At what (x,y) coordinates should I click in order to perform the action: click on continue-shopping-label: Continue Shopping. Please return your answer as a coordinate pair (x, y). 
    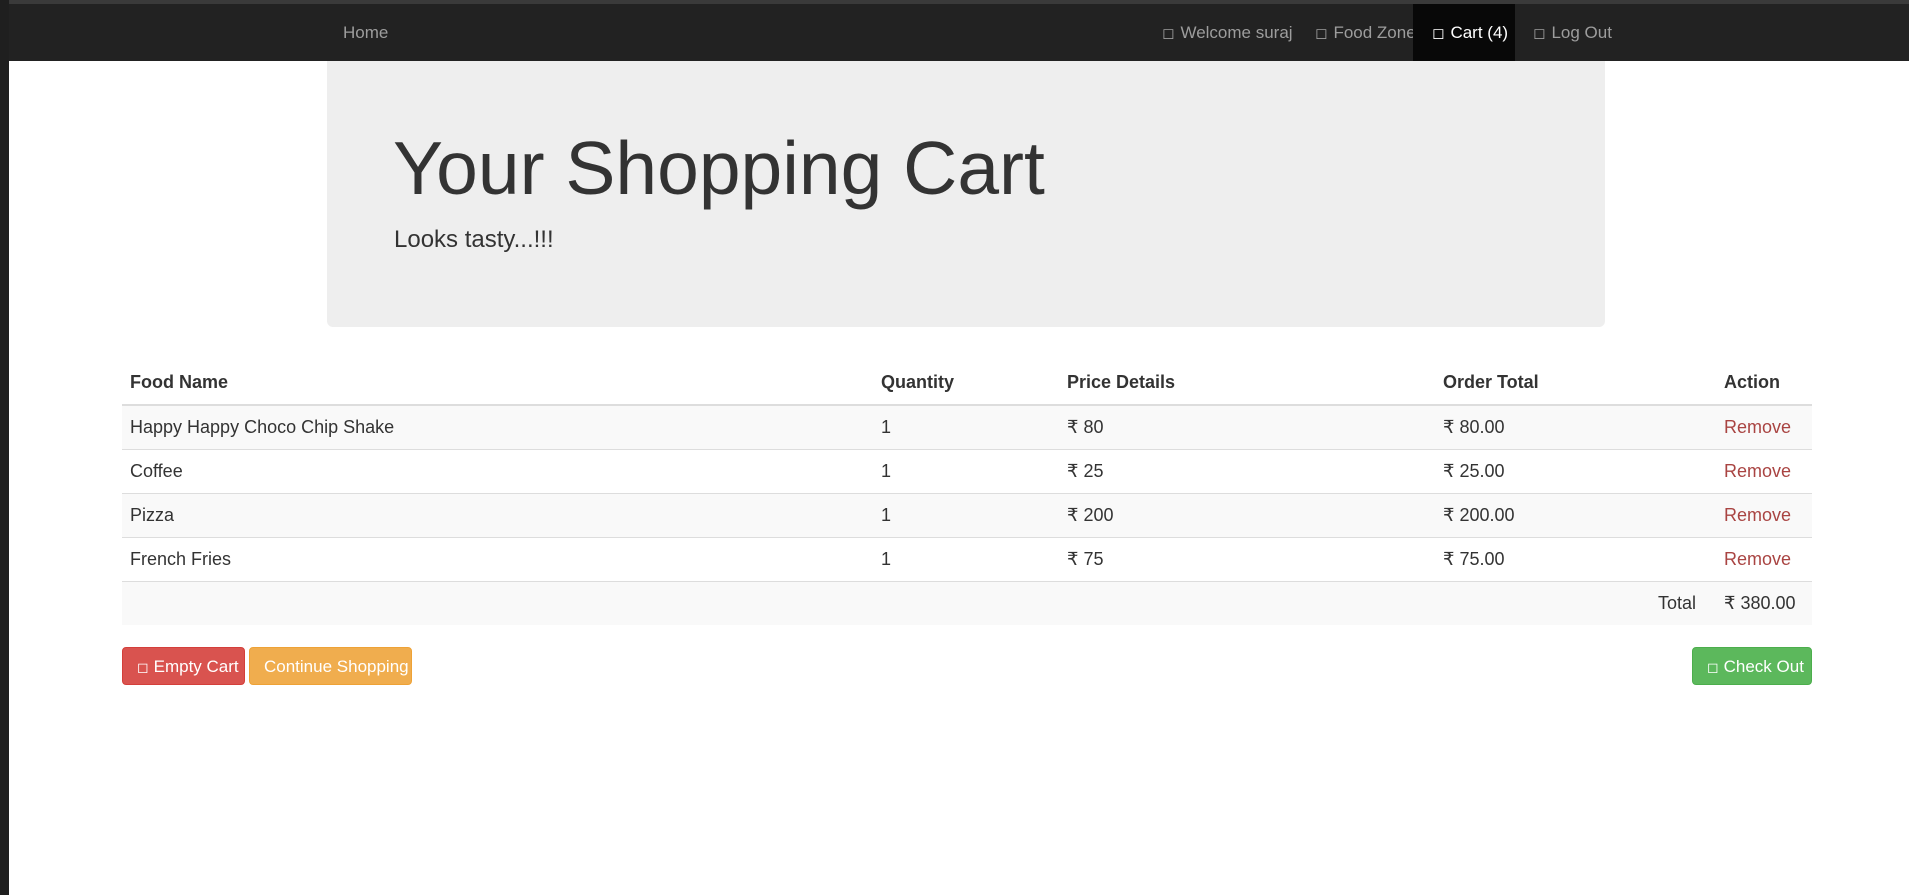
    Looking at the image, I should click on (336, 666).